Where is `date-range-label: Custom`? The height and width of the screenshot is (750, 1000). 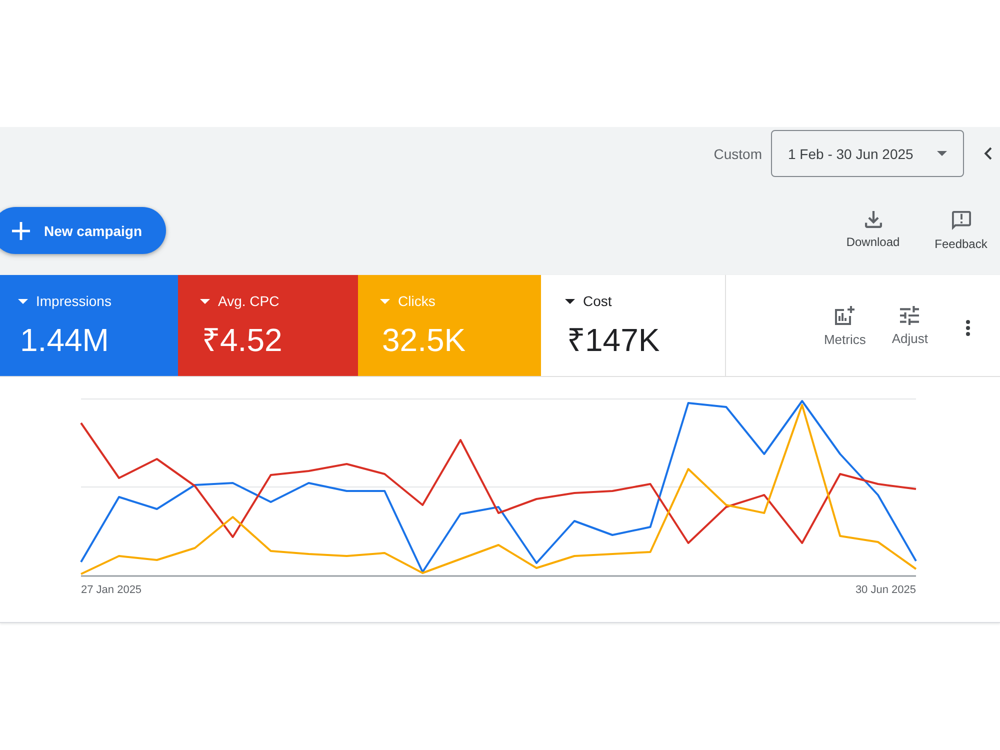 date-range-label: Custom is located at coordinates (738, 154).